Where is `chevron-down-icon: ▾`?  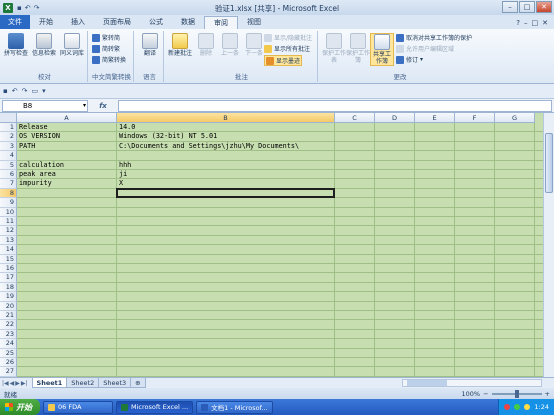 chevron-down-icon: ▾ is located at coordinates (84, 106).